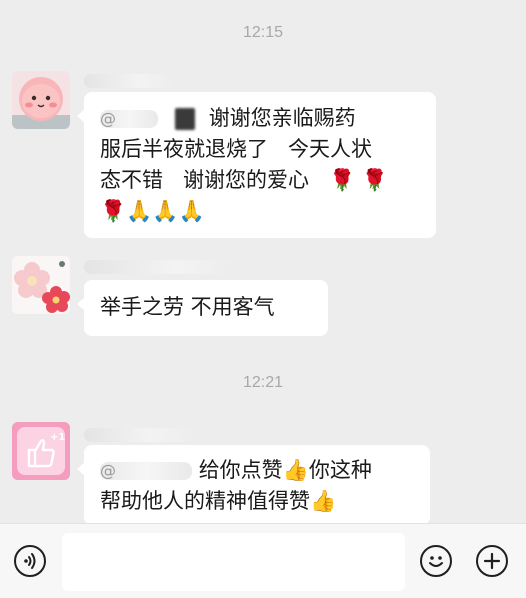  I want to click on add-button, so click(492, 561).